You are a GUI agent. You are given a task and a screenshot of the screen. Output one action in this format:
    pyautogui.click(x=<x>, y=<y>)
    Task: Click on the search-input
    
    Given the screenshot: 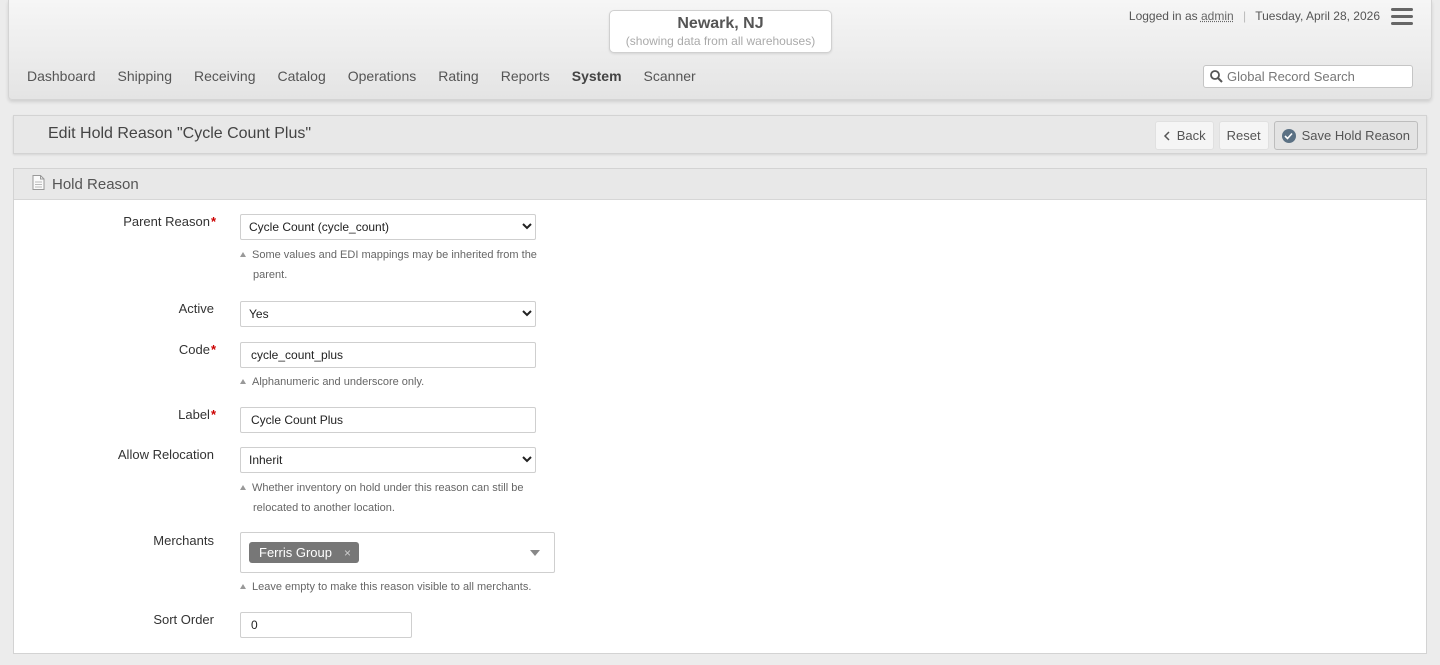 What is the action you would take?
    pyautogui.click(x=1317, y=76)
    